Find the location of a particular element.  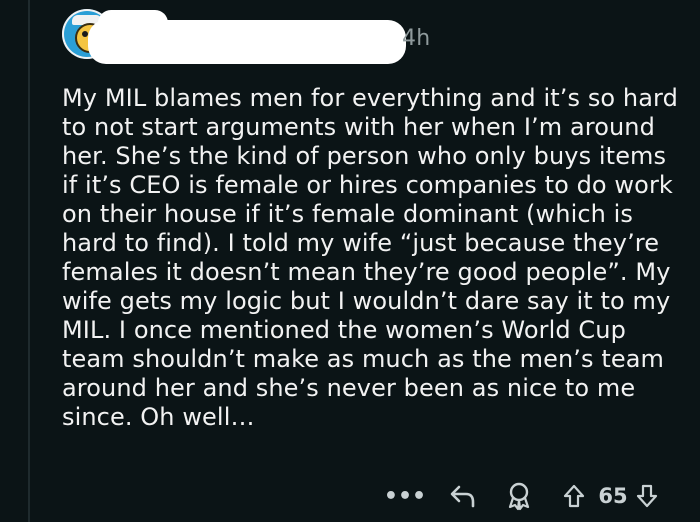

comment-actions: ••• 65 is located at coordinates (540, 496).